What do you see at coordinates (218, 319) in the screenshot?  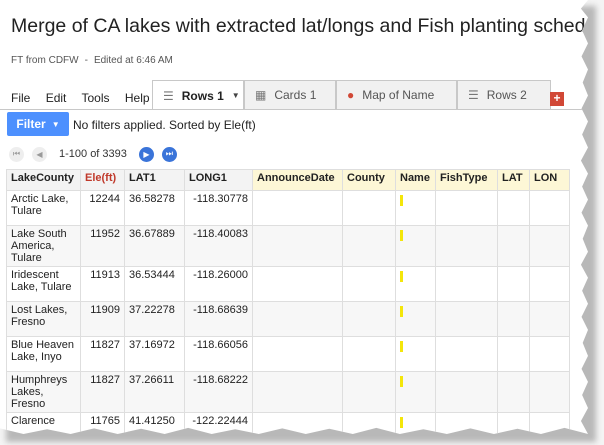 I see `table-cell: -118.68639` at bounding box center [218, 319].